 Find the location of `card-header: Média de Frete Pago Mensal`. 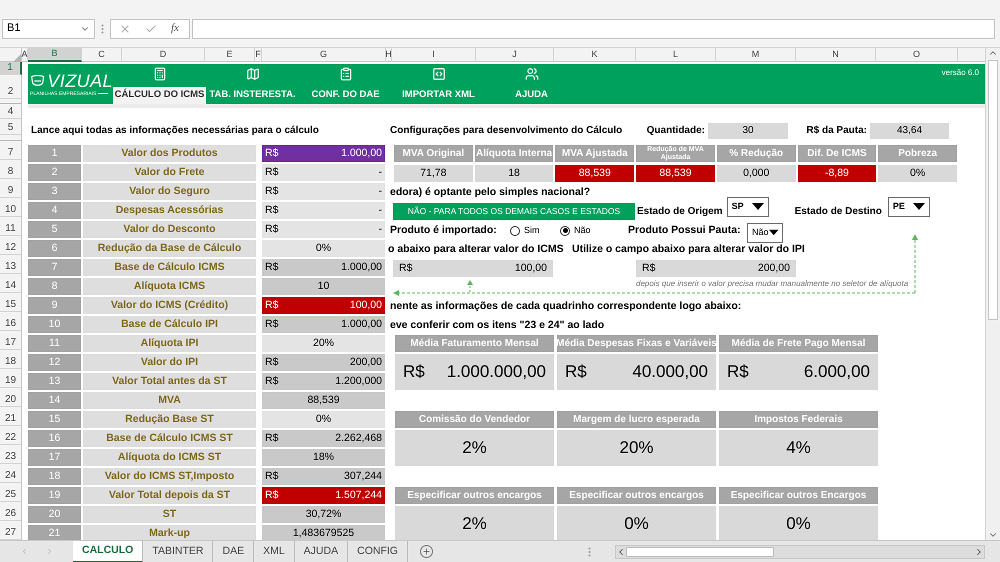

card-header: Média de Frete Pago Mensal is located at coordinates (798, 343).